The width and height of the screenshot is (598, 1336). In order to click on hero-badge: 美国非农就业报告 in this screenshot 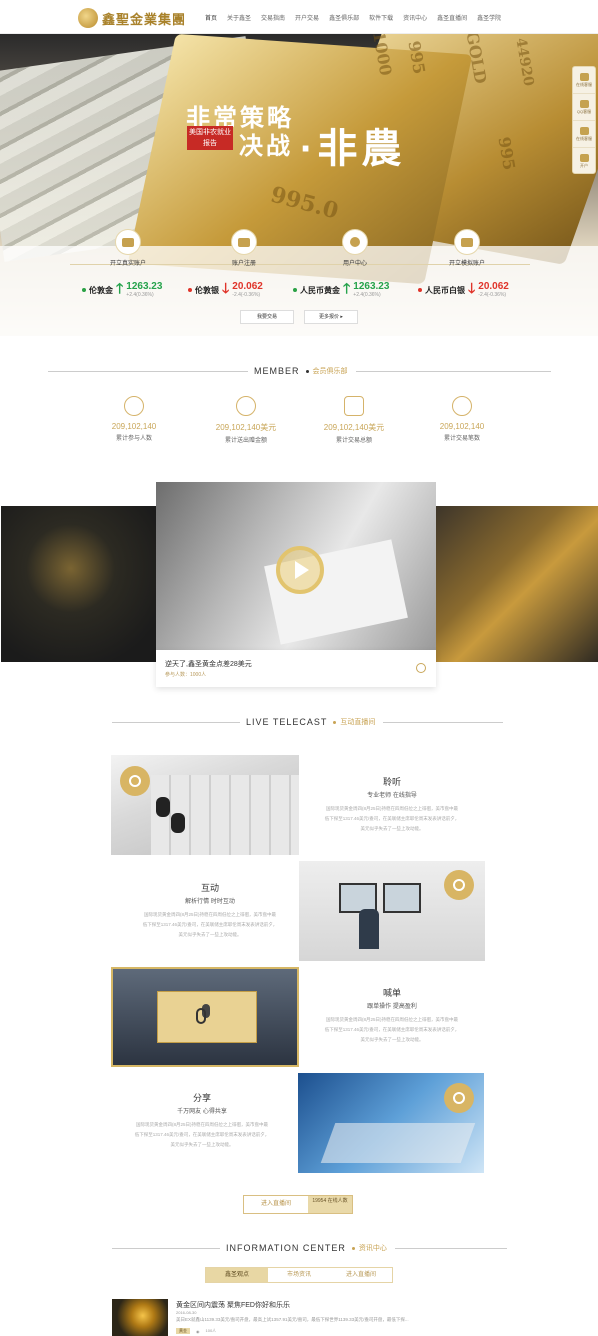, I will do `click(210, 138)`.